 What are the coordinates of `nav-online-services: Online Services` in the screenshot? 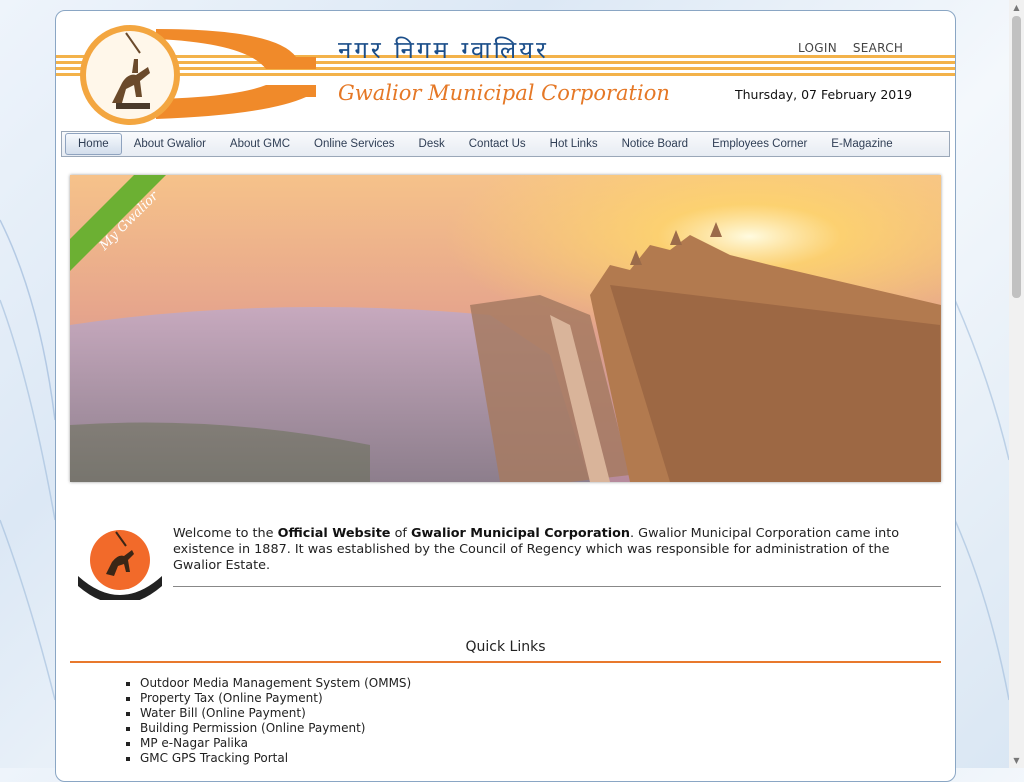 It's located at (354, 144).